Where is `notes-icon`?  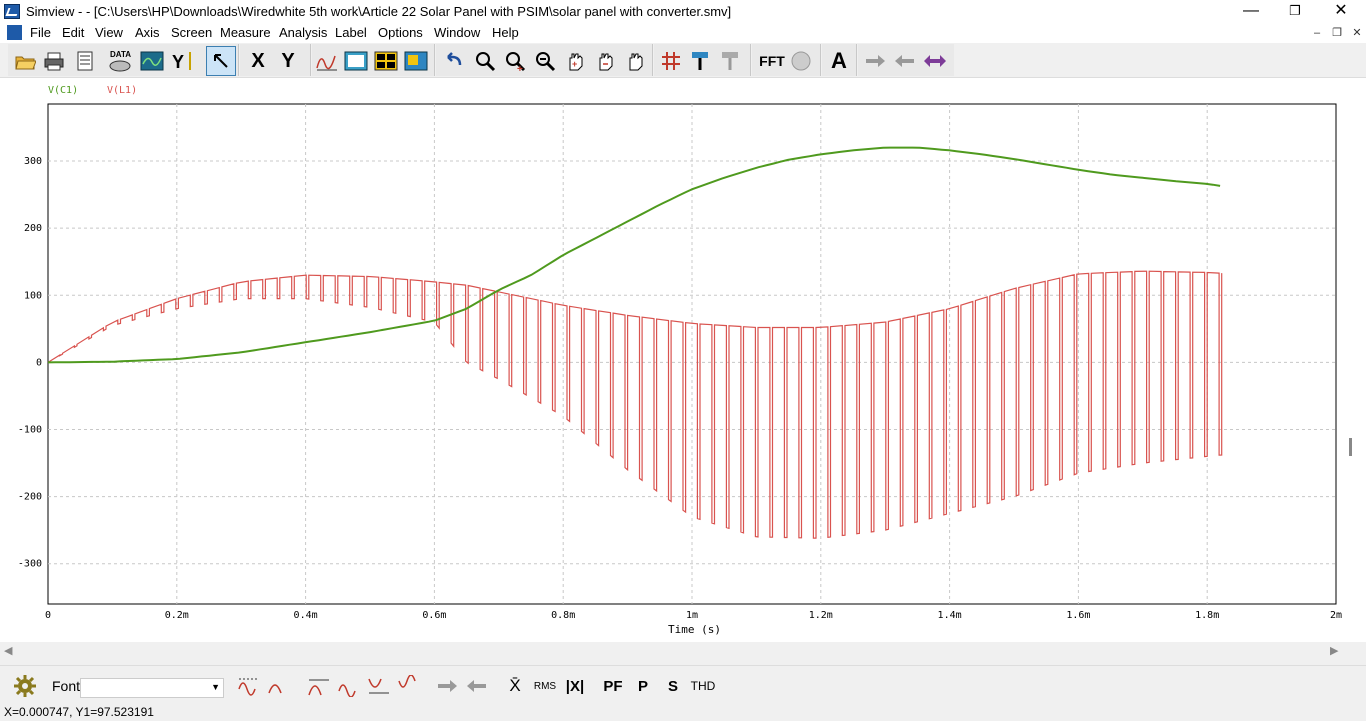
notes-icon is located at coordinates (85, 61).